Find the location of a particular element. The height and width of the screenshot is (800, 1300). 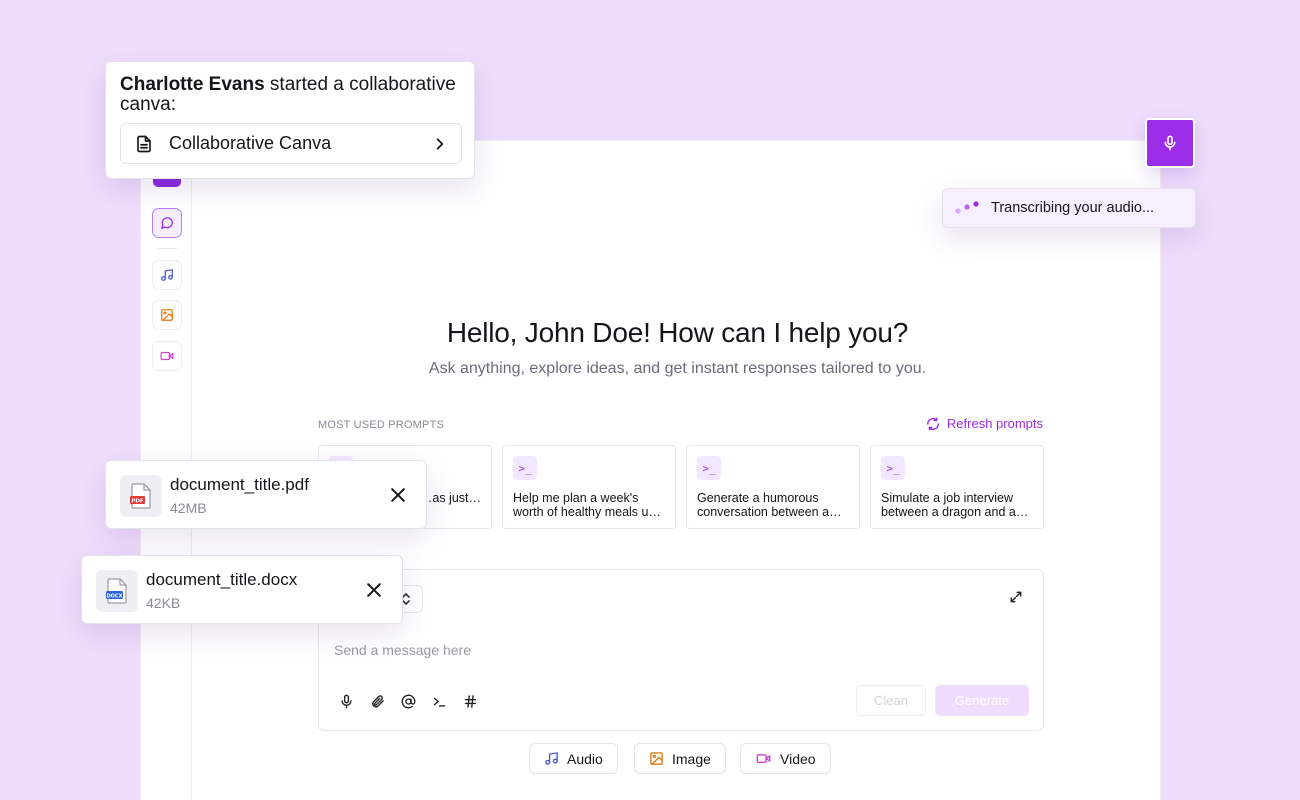

file-attachment-pdf: PDF document_title.pdf 42MB is located at coordinates (266, 494).